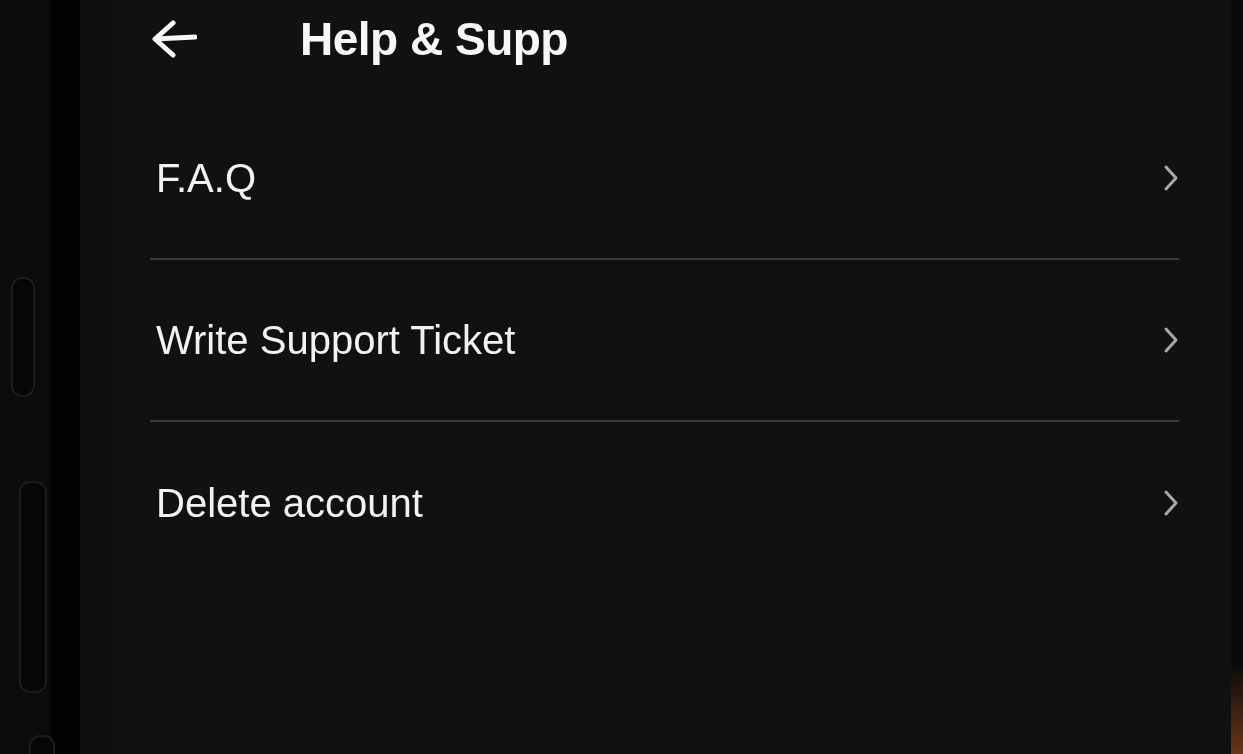  What do you see at coordinates (174, 39) in the screenshot?
I see `back-arrow-icon` at bounding box center [174, 39].